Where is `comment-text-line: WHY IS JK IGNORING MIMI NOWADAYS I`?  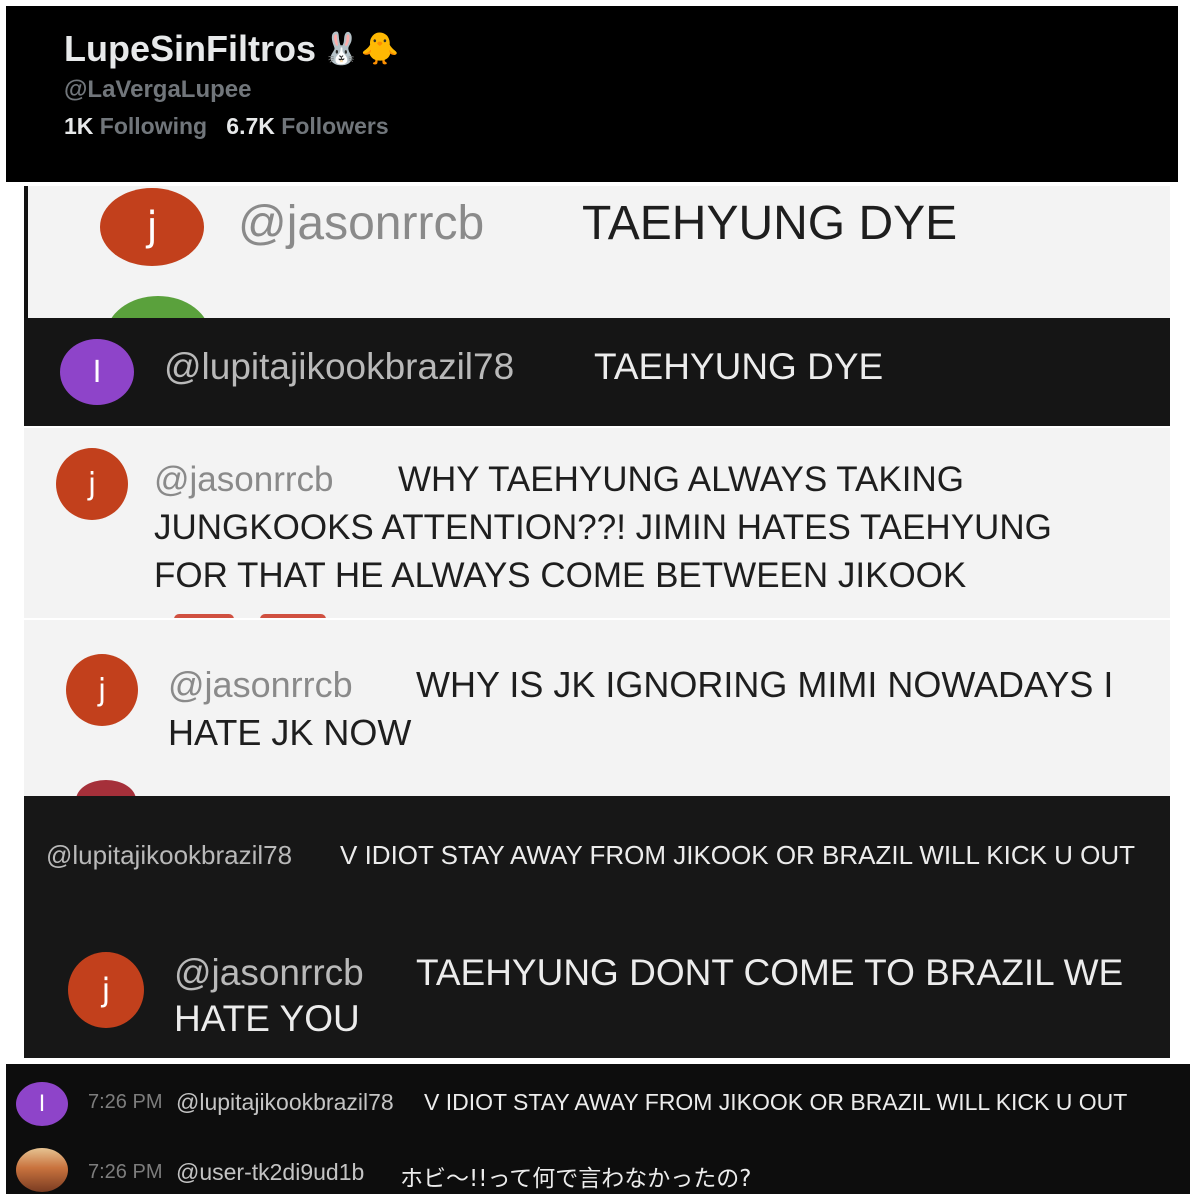
comment-text-line: WHY IS JK IGNORING MIMI NOWADAYS I is located at coordinates (765, 684).